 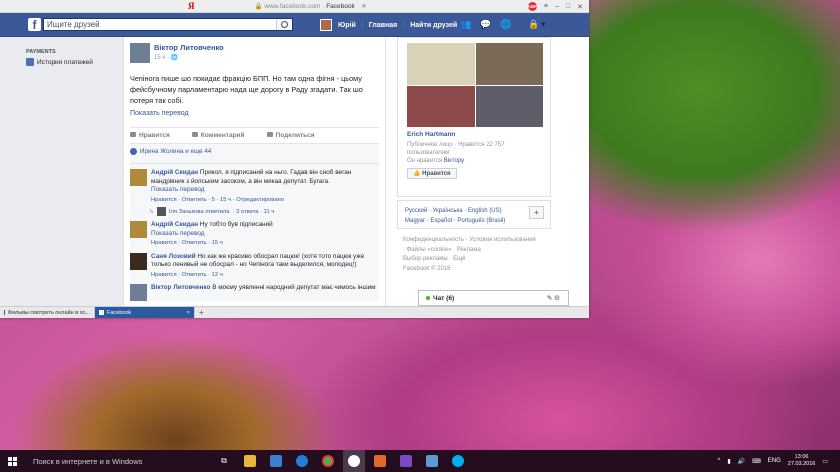 I want to click on likes-summary: Ирина Жолина и еще 44, so click(x=254, y=156).